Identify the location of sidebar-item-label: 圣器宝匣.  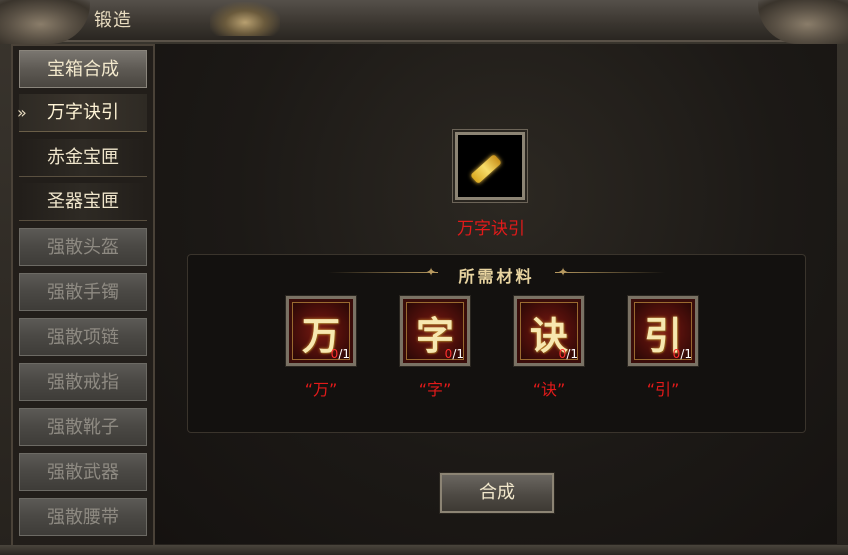
(83, 201).